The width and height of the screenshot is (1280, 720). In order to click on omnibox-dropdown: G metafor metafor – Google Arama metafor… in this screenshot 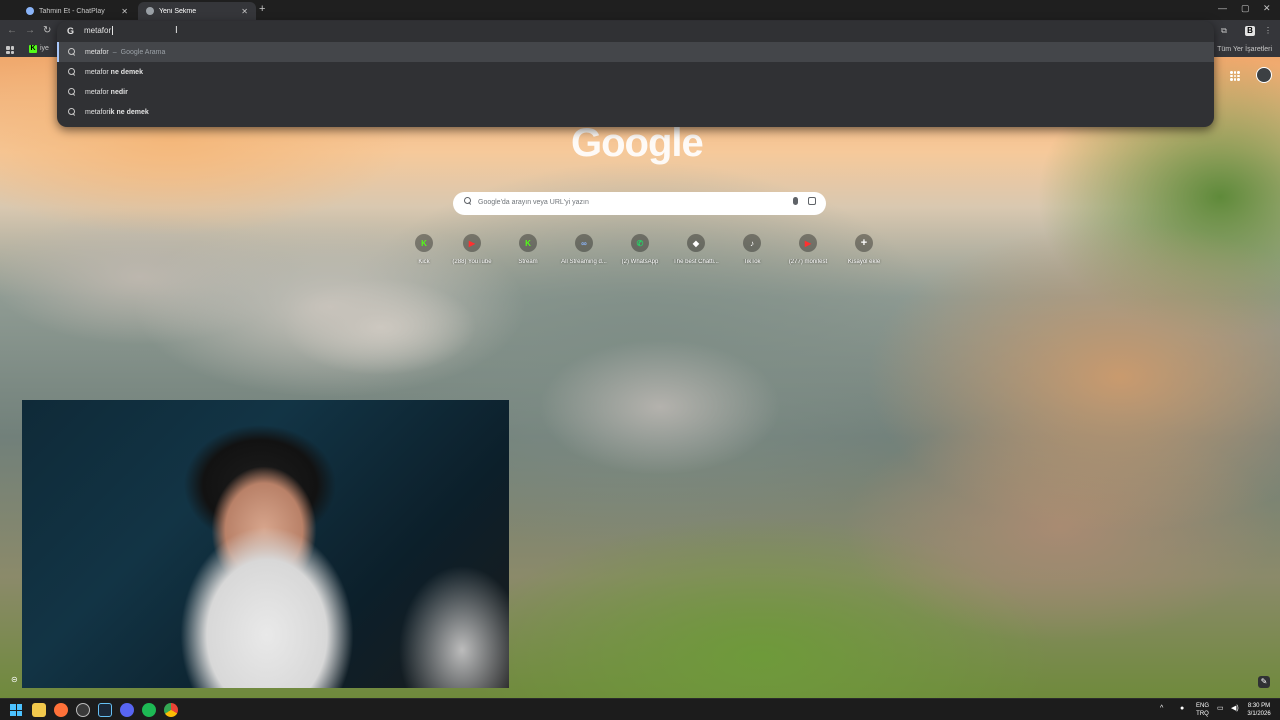, I will do `click(635, 74)`.